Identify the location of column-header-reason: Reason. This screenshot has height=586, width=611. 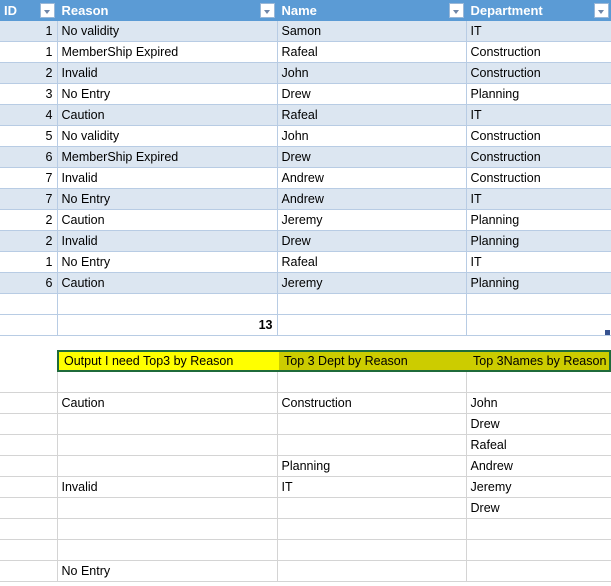
(167, 10).